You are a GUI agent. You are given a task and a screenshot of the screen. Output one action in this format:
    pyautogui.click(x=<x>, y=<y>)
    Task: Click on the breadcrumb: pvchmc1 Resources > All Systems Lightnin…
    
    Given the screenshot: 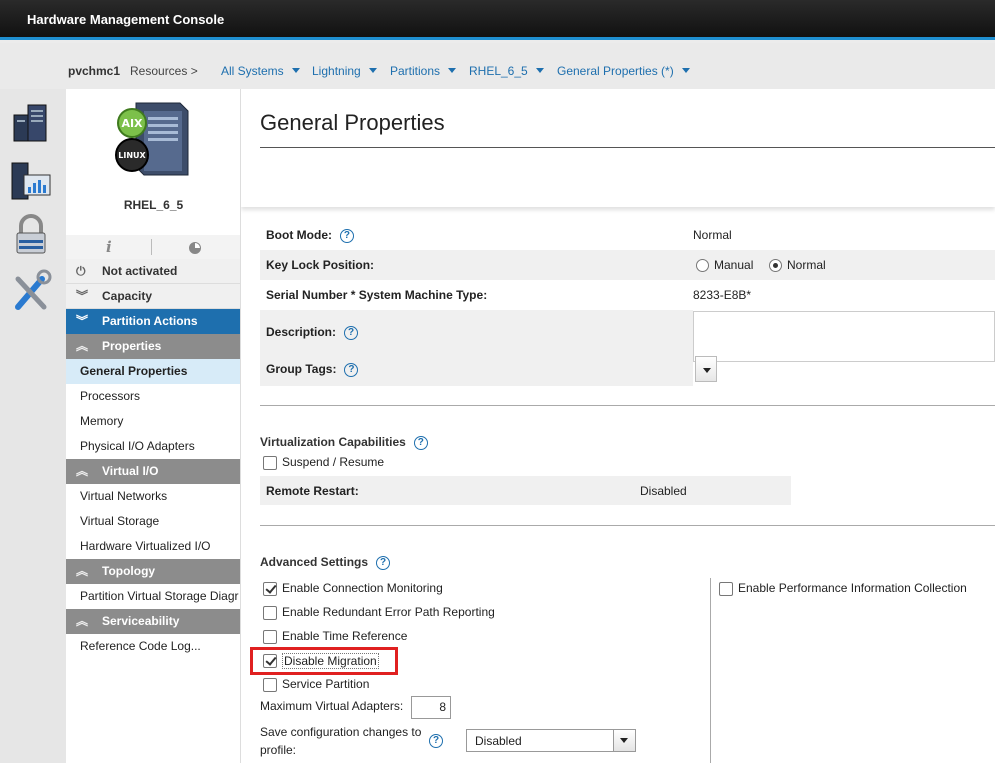 What is the action you would take?
    pyautogui.click(x=497, y=66)
    